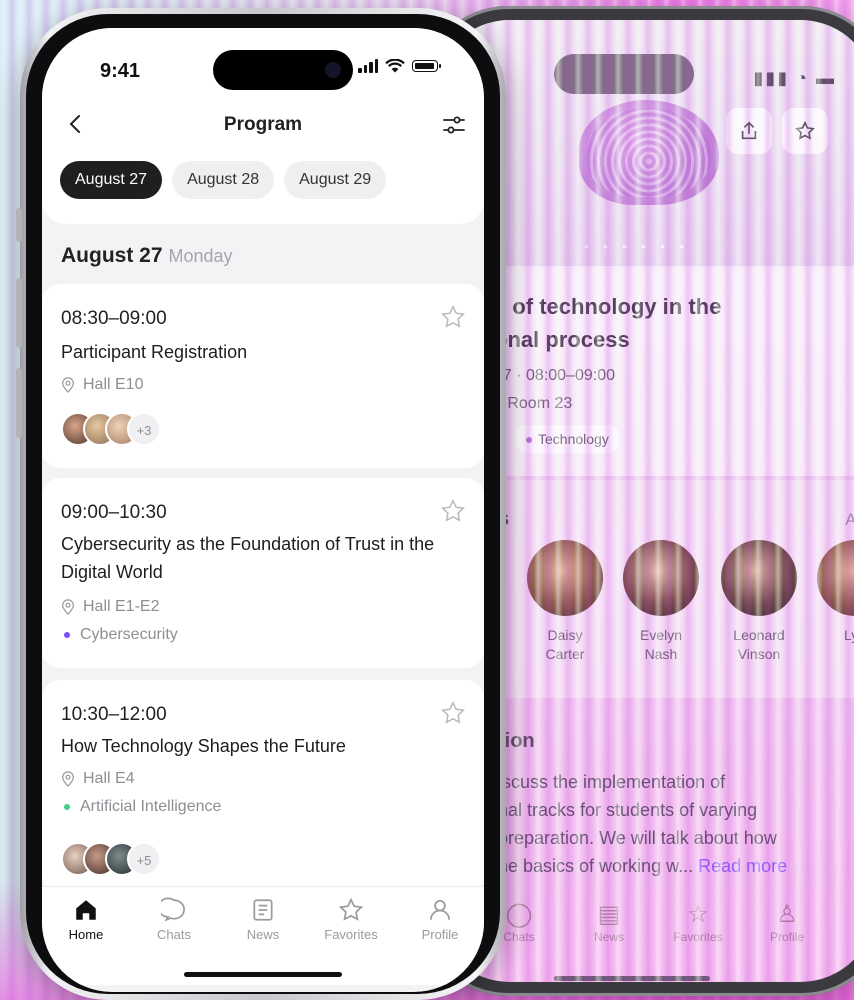 This screenshot has width=854, height=1000. What do you see at coordinates (624, 74) in the screenshot?
I see `dynamic-island` at bounding box center [624, 74].